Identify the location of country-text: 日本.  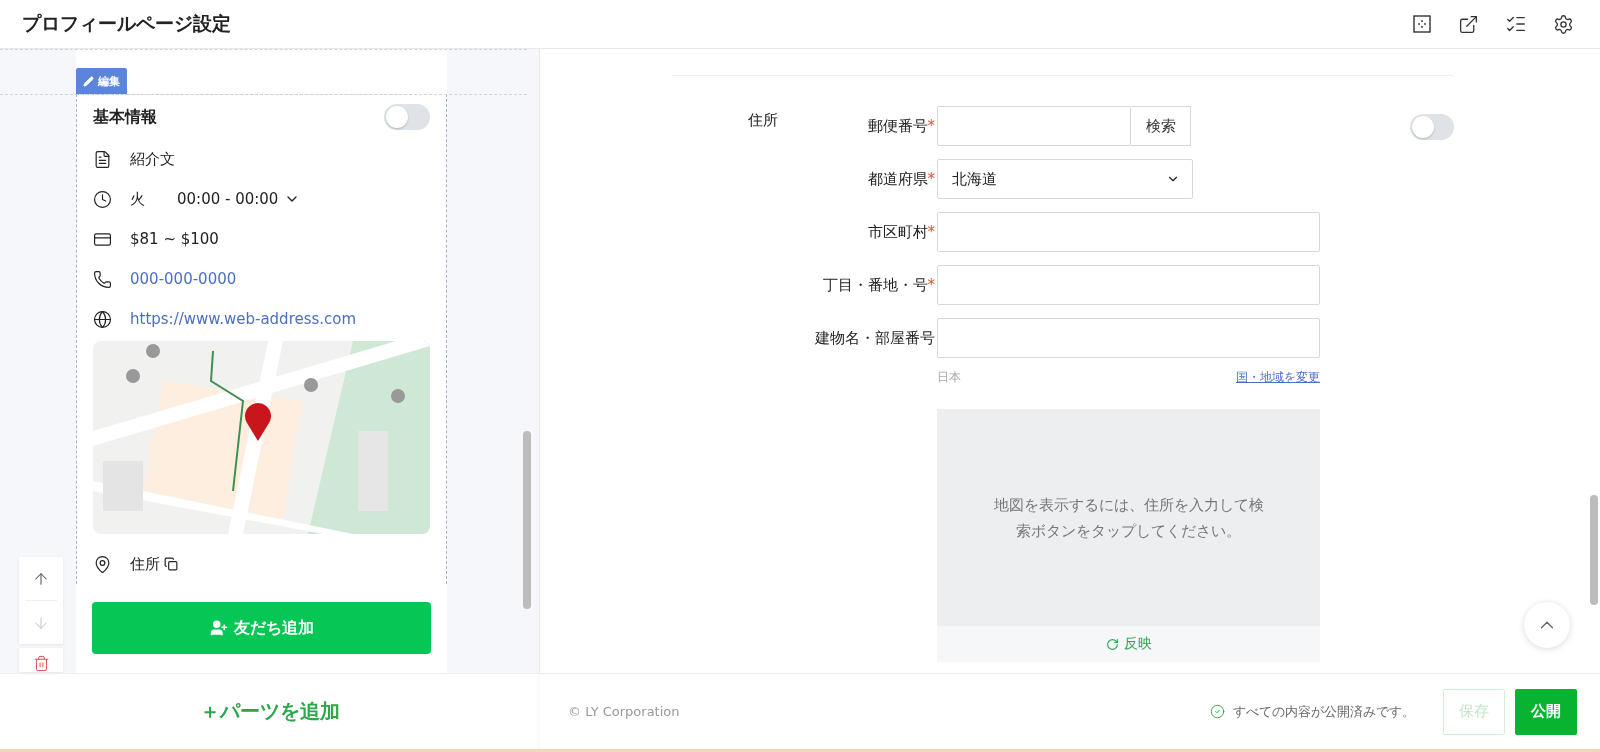
(949, 377).